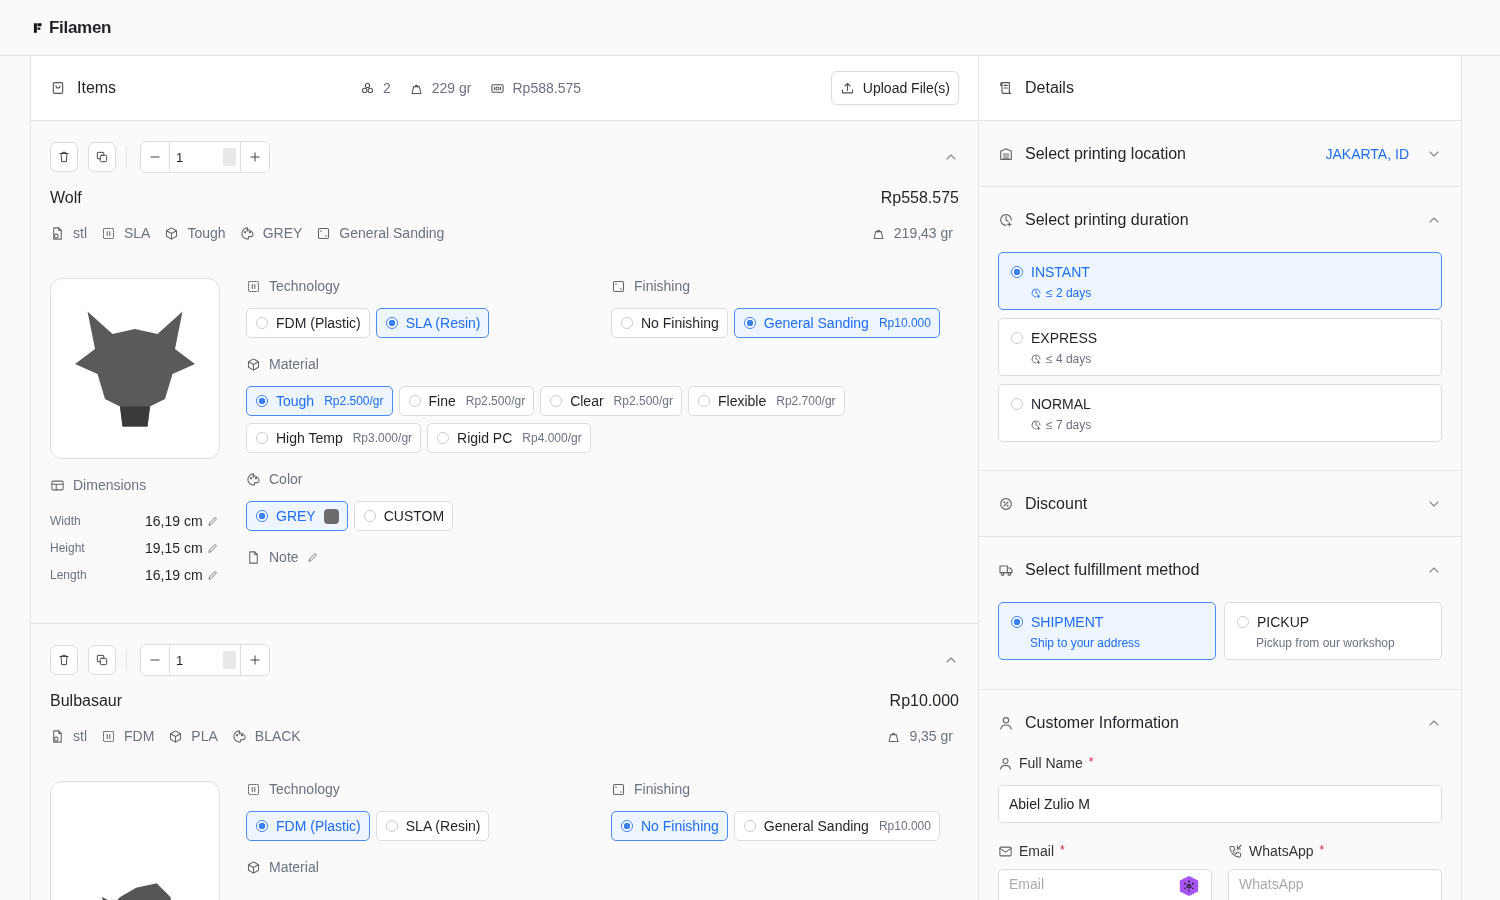 This screenshot has height=900, width=1500. Describe the element at coordinates (466, 401) in the screenshot. I see `option-chip: Fine Rp2.500/gr` at that location.